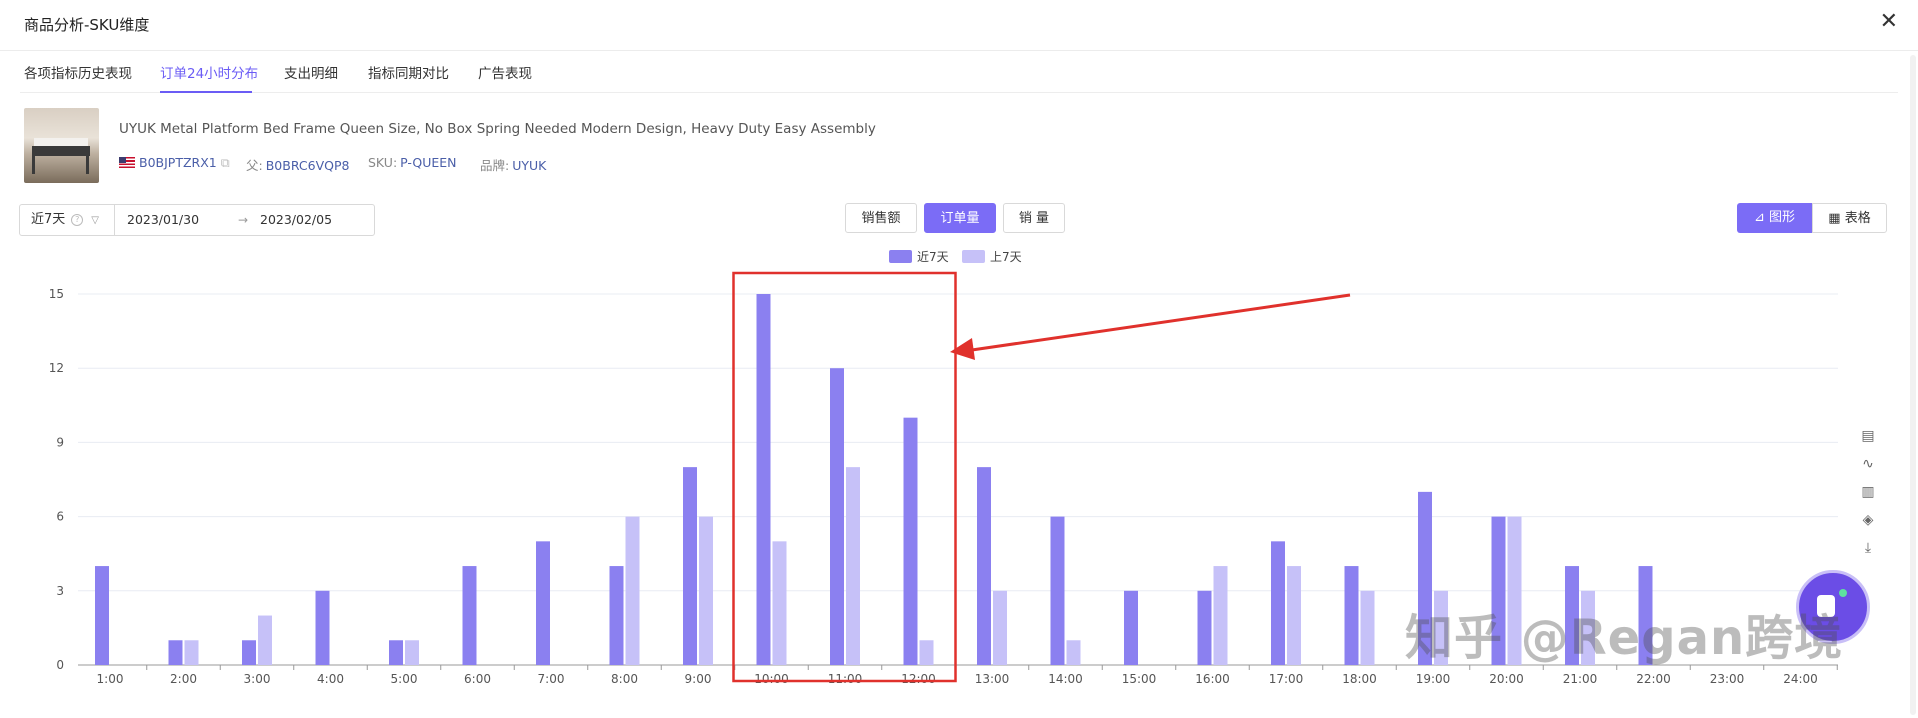 Image resolution: width=1918 pixels, height=718 pixels. Describe the element at coordinates (225, 162) in the screenshot. I see `external-link-icon: ⧉` at that location.